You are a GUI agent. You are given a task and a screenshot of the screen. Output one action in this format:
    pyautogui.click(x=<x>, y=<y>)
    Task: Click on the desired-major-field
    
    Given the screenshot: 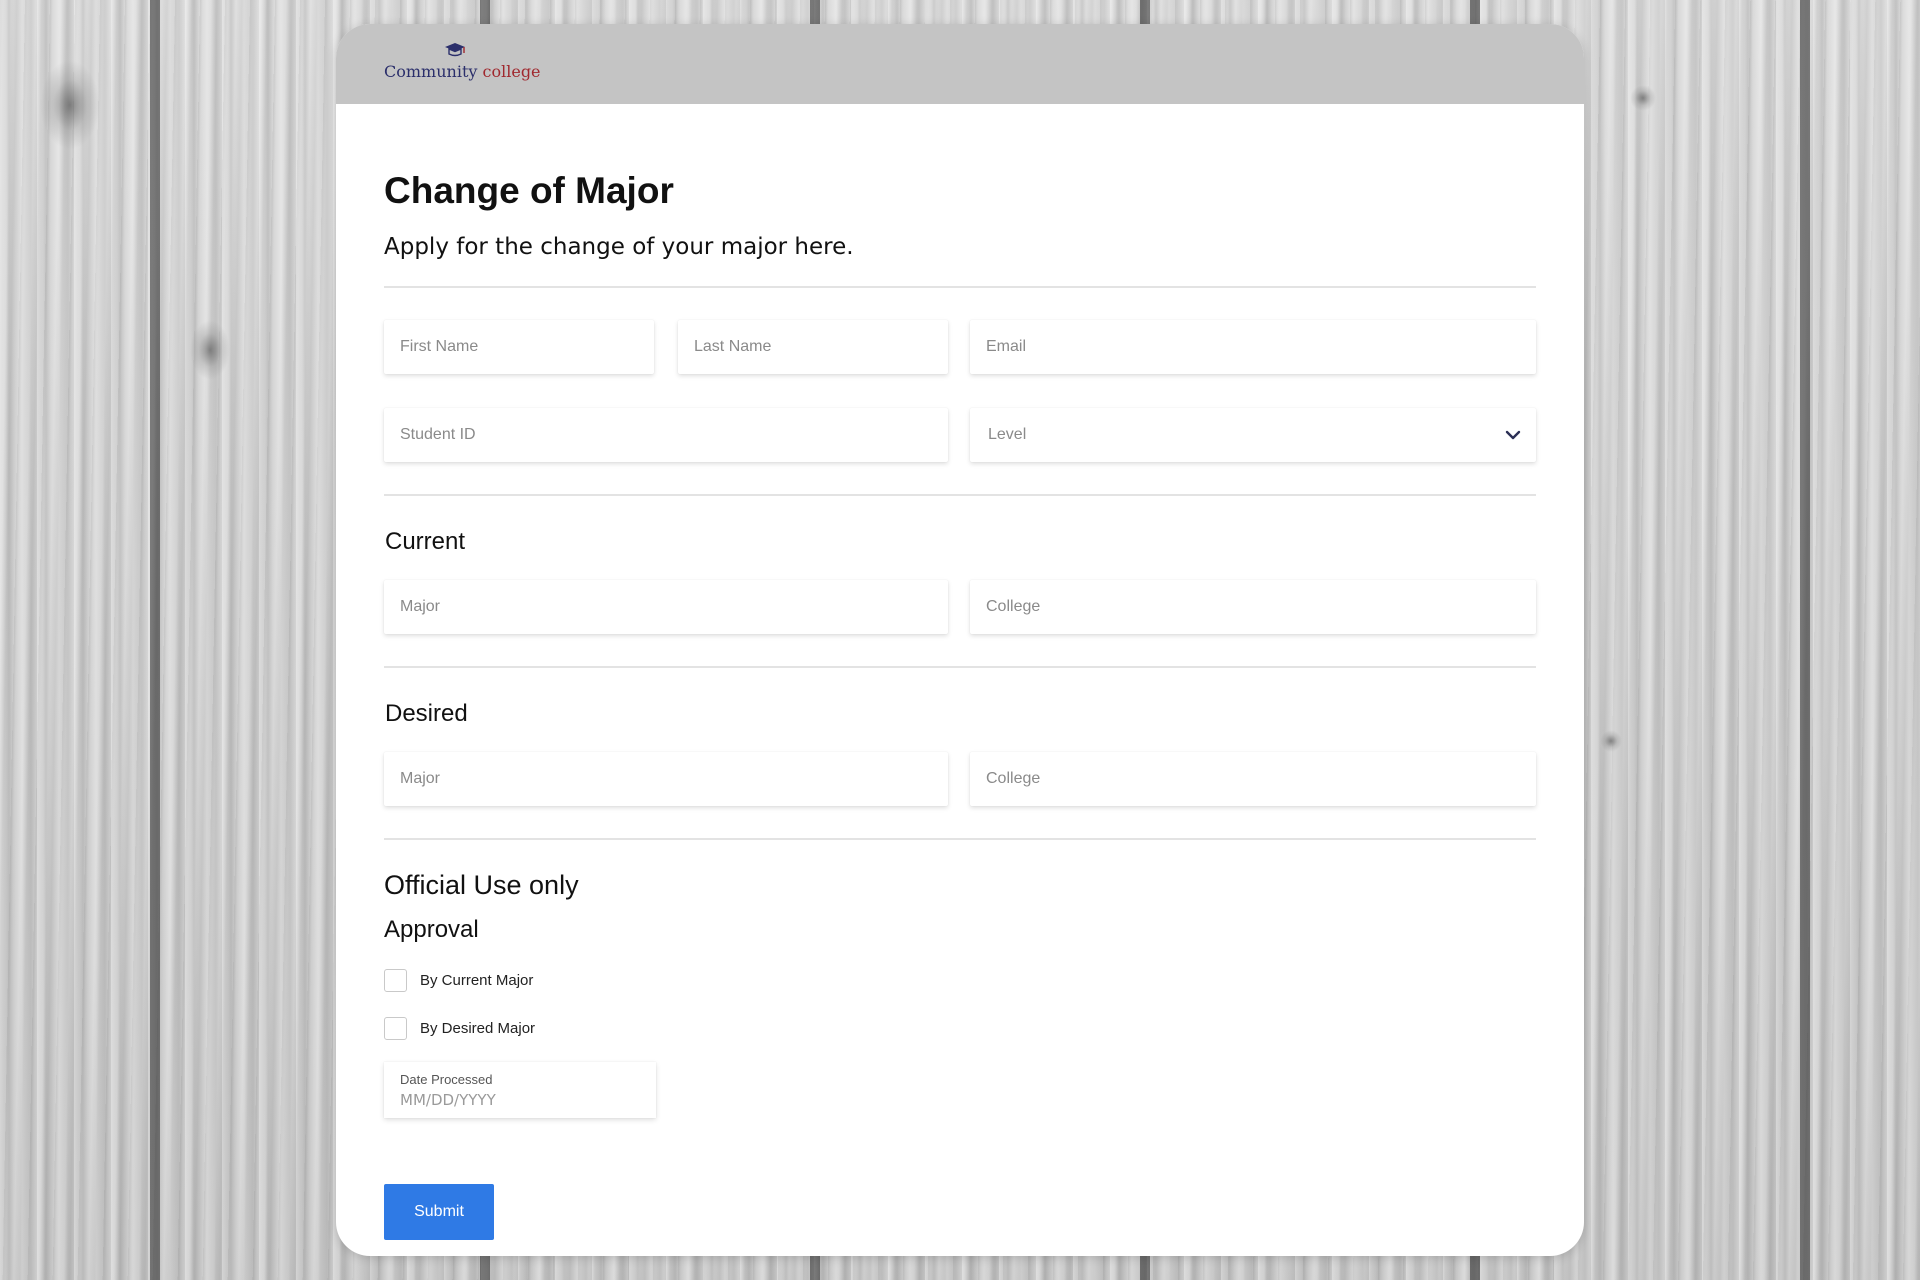 What is the action you would take?
    pyautogui.click(x=666, y=779)
    